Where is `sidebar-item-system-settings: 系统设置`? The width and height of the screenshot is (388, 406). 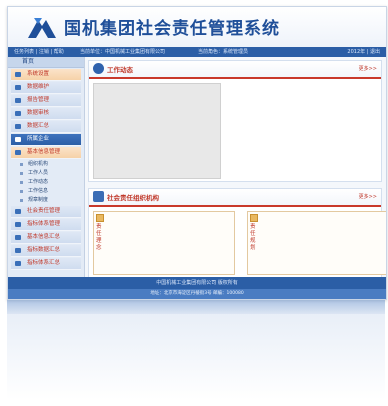
sidebar-item-system-settings: 系统设置 is located at coordinates (46, 75).